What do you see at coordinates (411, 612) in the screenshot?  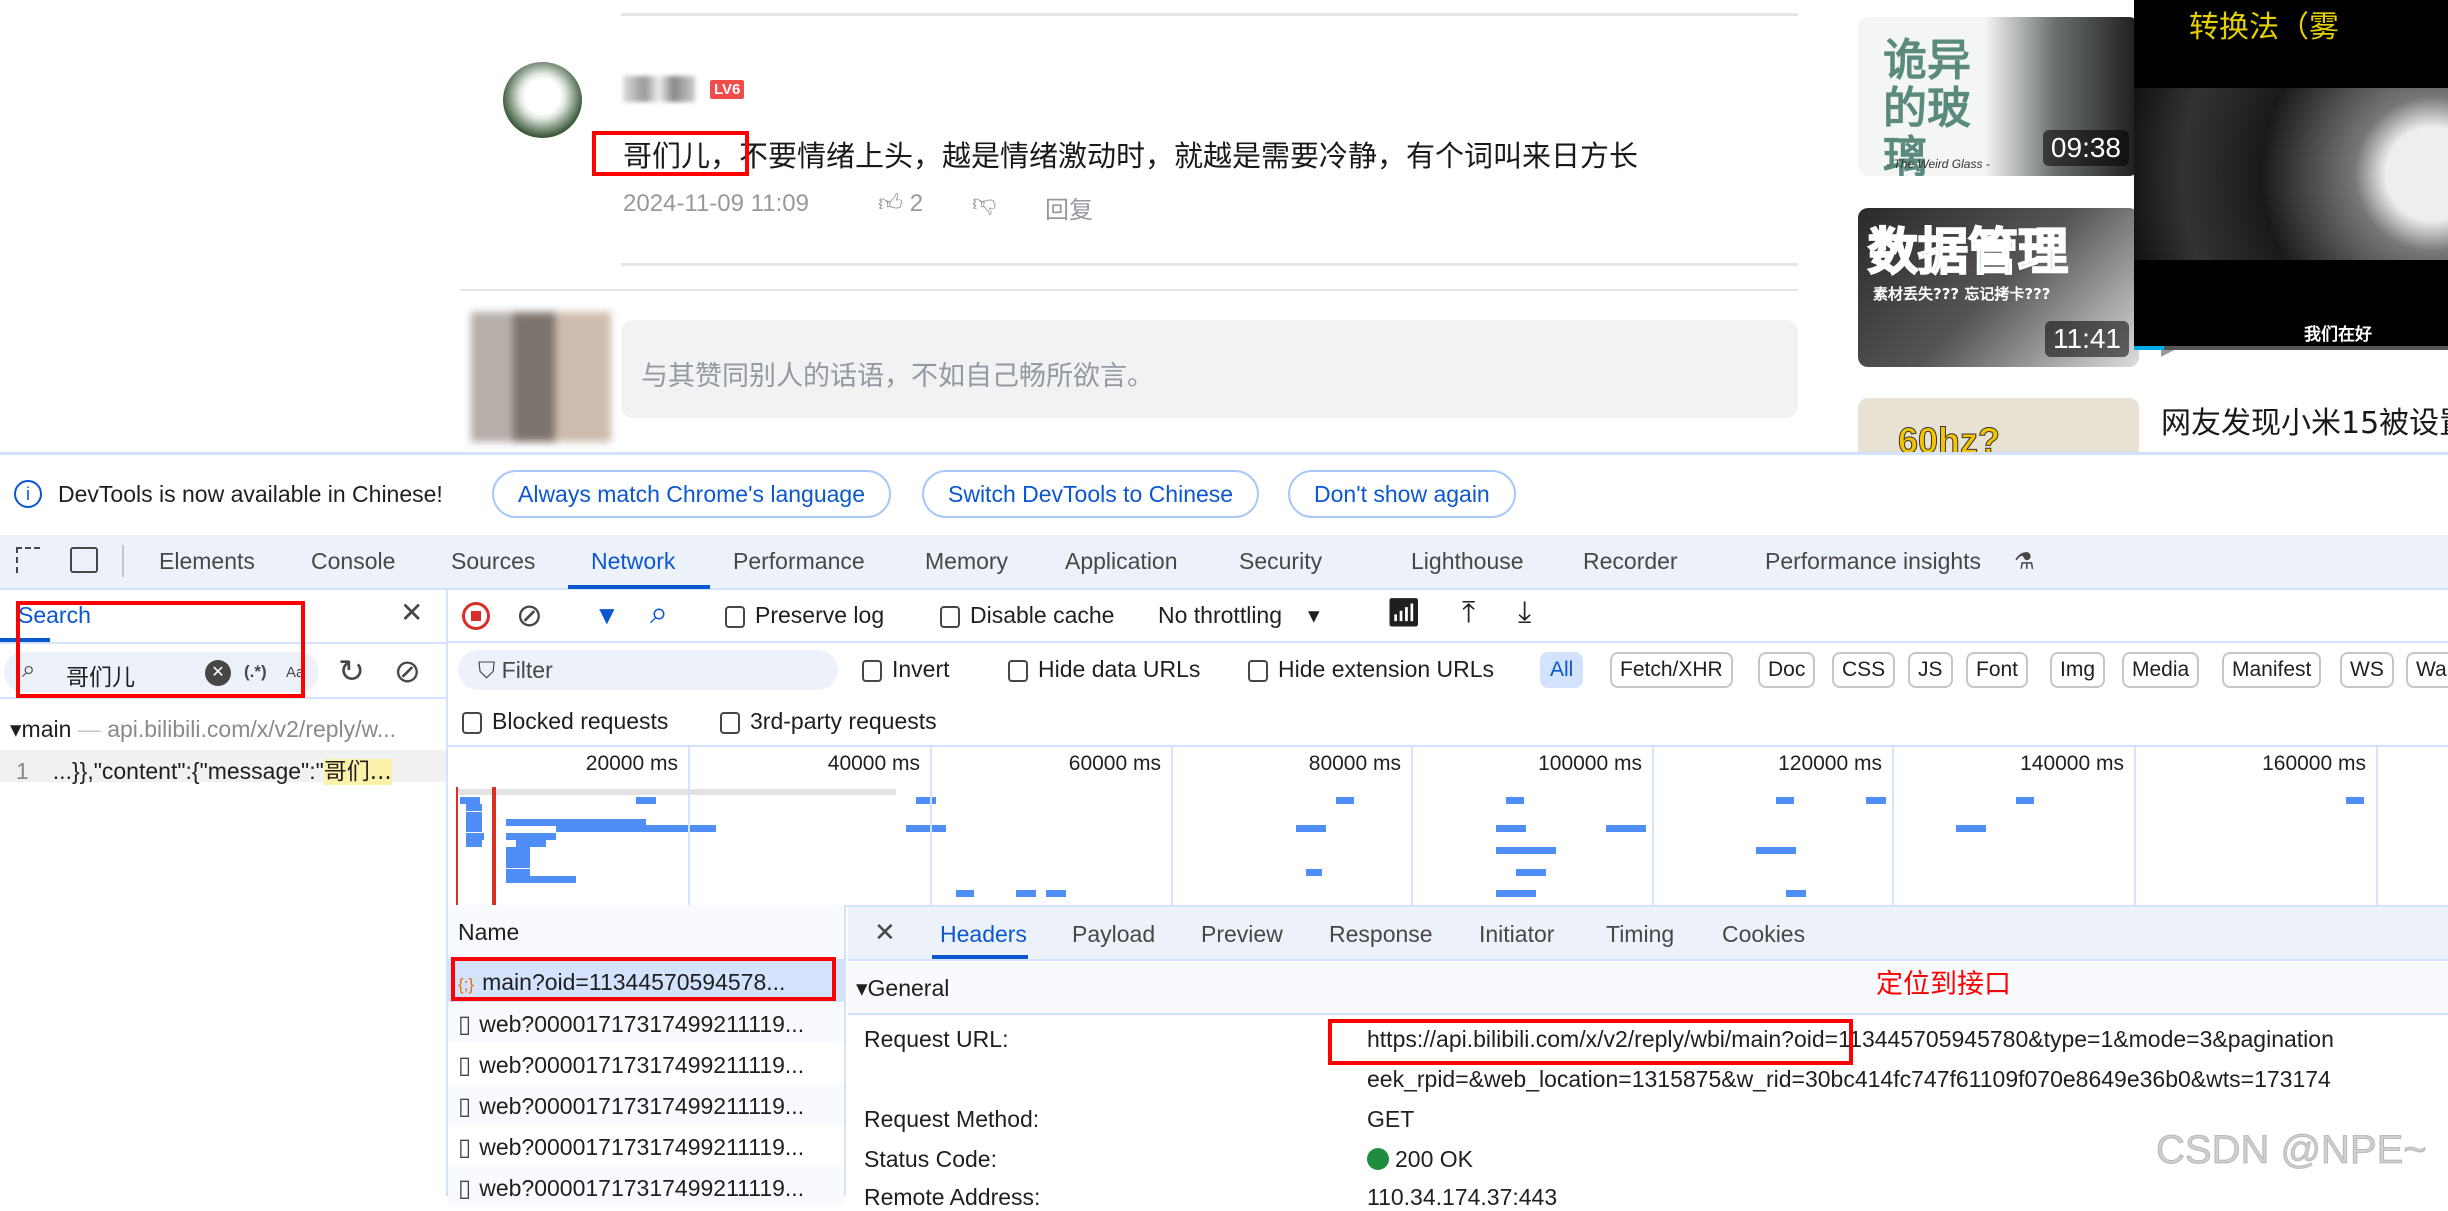 I see `close-search-icon: ✕` at bounding box center [411, 612].